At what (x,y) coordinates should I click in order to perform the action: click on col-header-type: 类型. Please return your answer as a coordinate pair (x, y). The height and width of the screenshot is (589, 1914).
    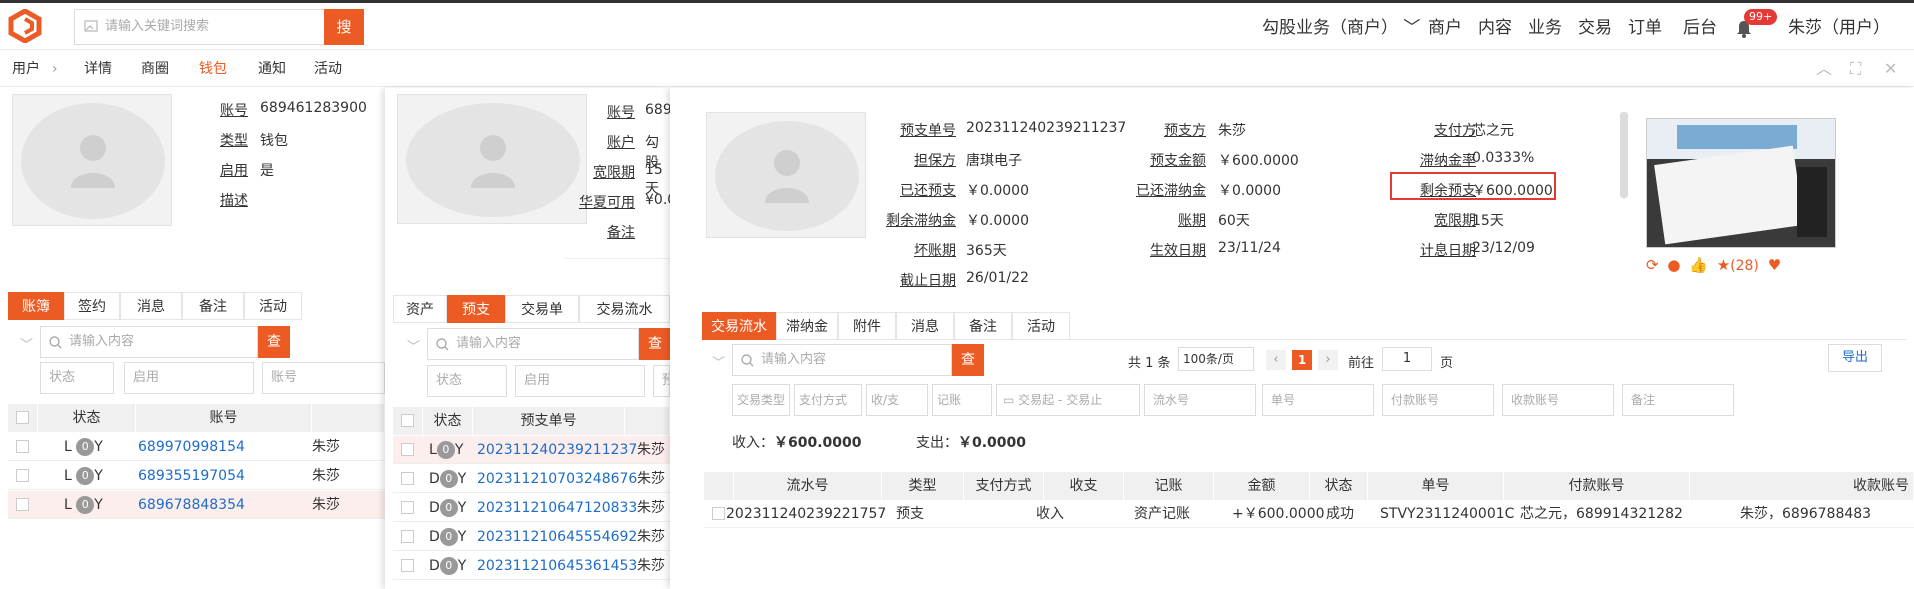
    Looking at the image, I should click on (923, 486).